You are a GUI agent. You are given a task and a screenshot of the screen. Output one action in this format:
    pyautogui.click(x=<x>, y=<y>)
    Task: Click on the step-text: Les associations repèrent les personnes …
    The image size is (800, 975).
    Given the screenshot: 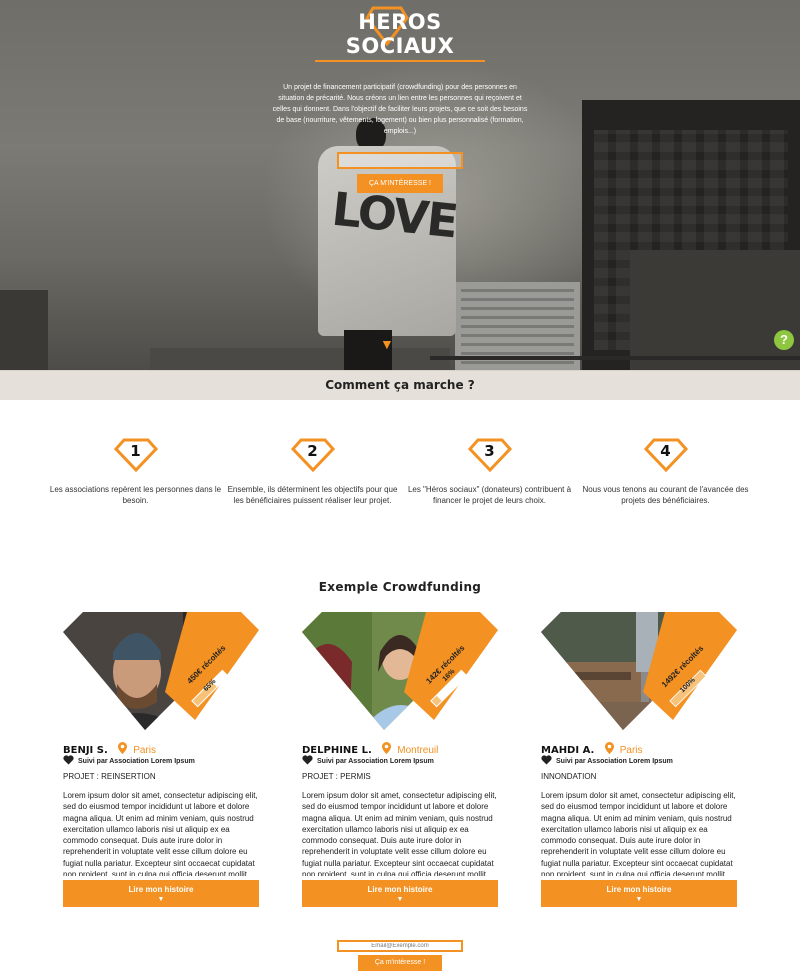 What is the action you would take?
    pyautogui.click(x=135, y=495)
    